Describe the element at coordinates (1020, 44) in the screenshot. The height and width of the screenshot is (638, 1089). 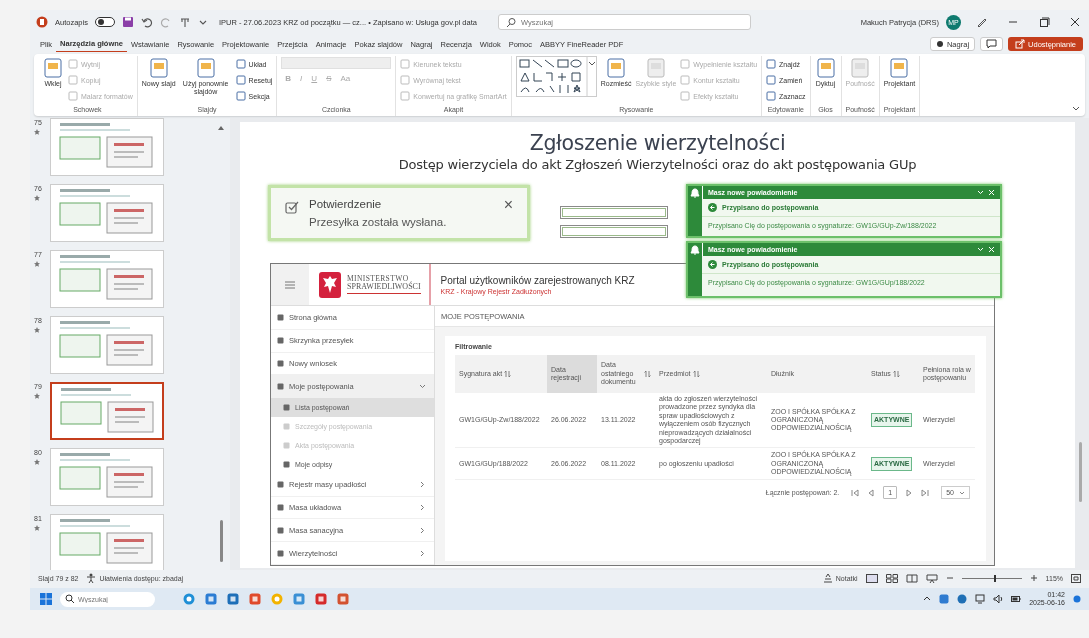
I see `share-icon` at that location.